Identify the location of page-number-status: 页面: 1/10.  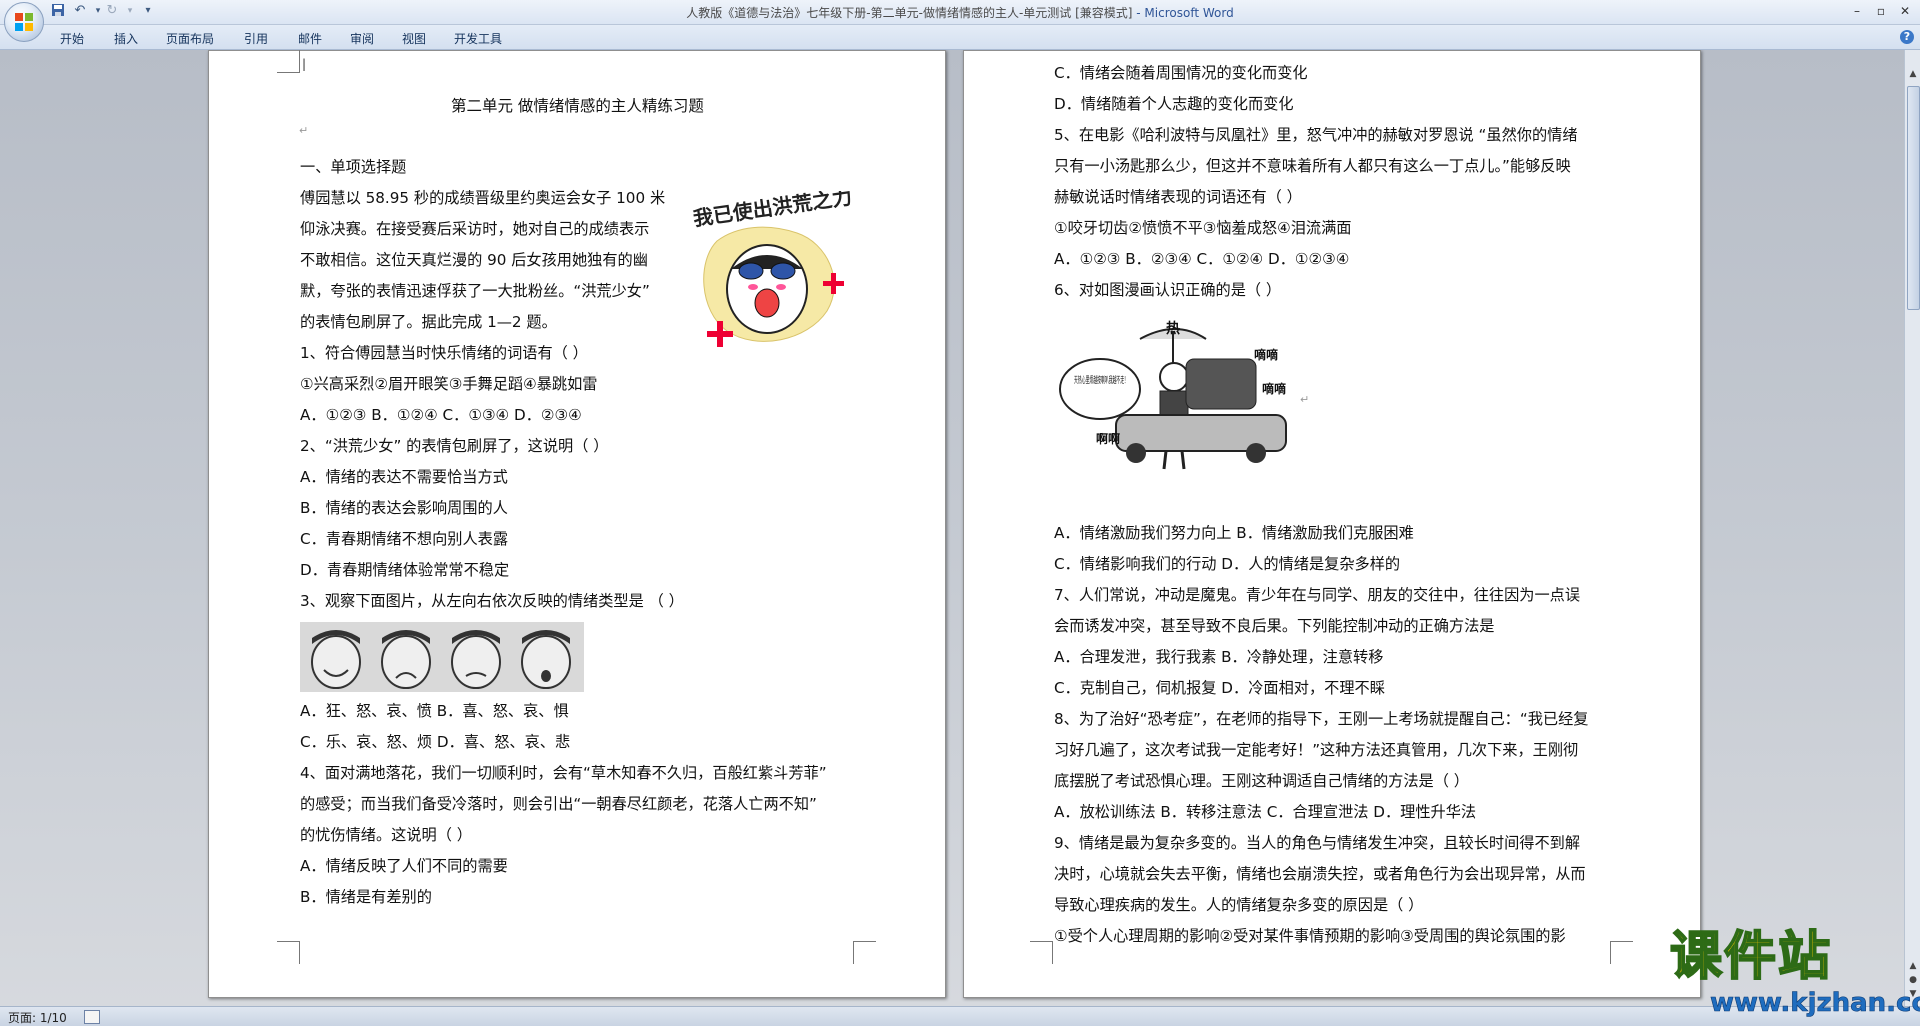
(37, 1017).